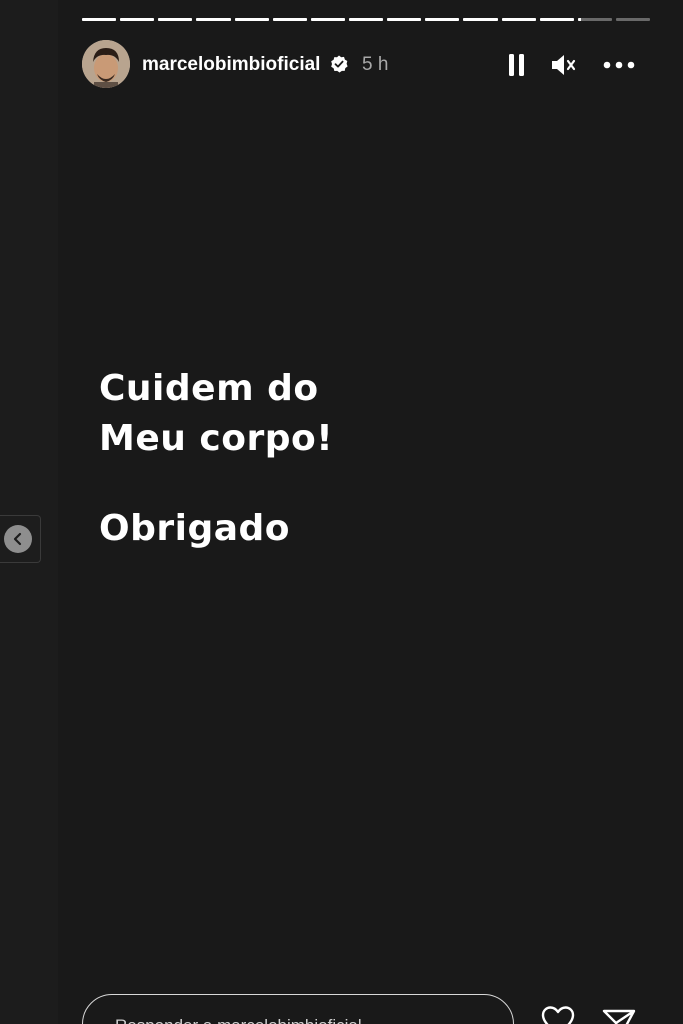 Image resolution: width=683 pixels, height=1024 pixels. What do you see at coordinates (195, 528) in the screenshot?
I see `story-text-line-3: Obrigado` at bounding box center [195, 528].